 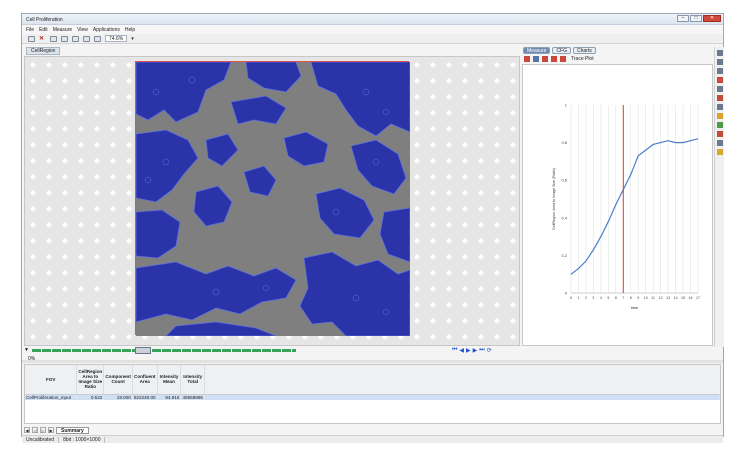 I want to click on first-frame-icon: ⏮, so click(x=454, y=350).